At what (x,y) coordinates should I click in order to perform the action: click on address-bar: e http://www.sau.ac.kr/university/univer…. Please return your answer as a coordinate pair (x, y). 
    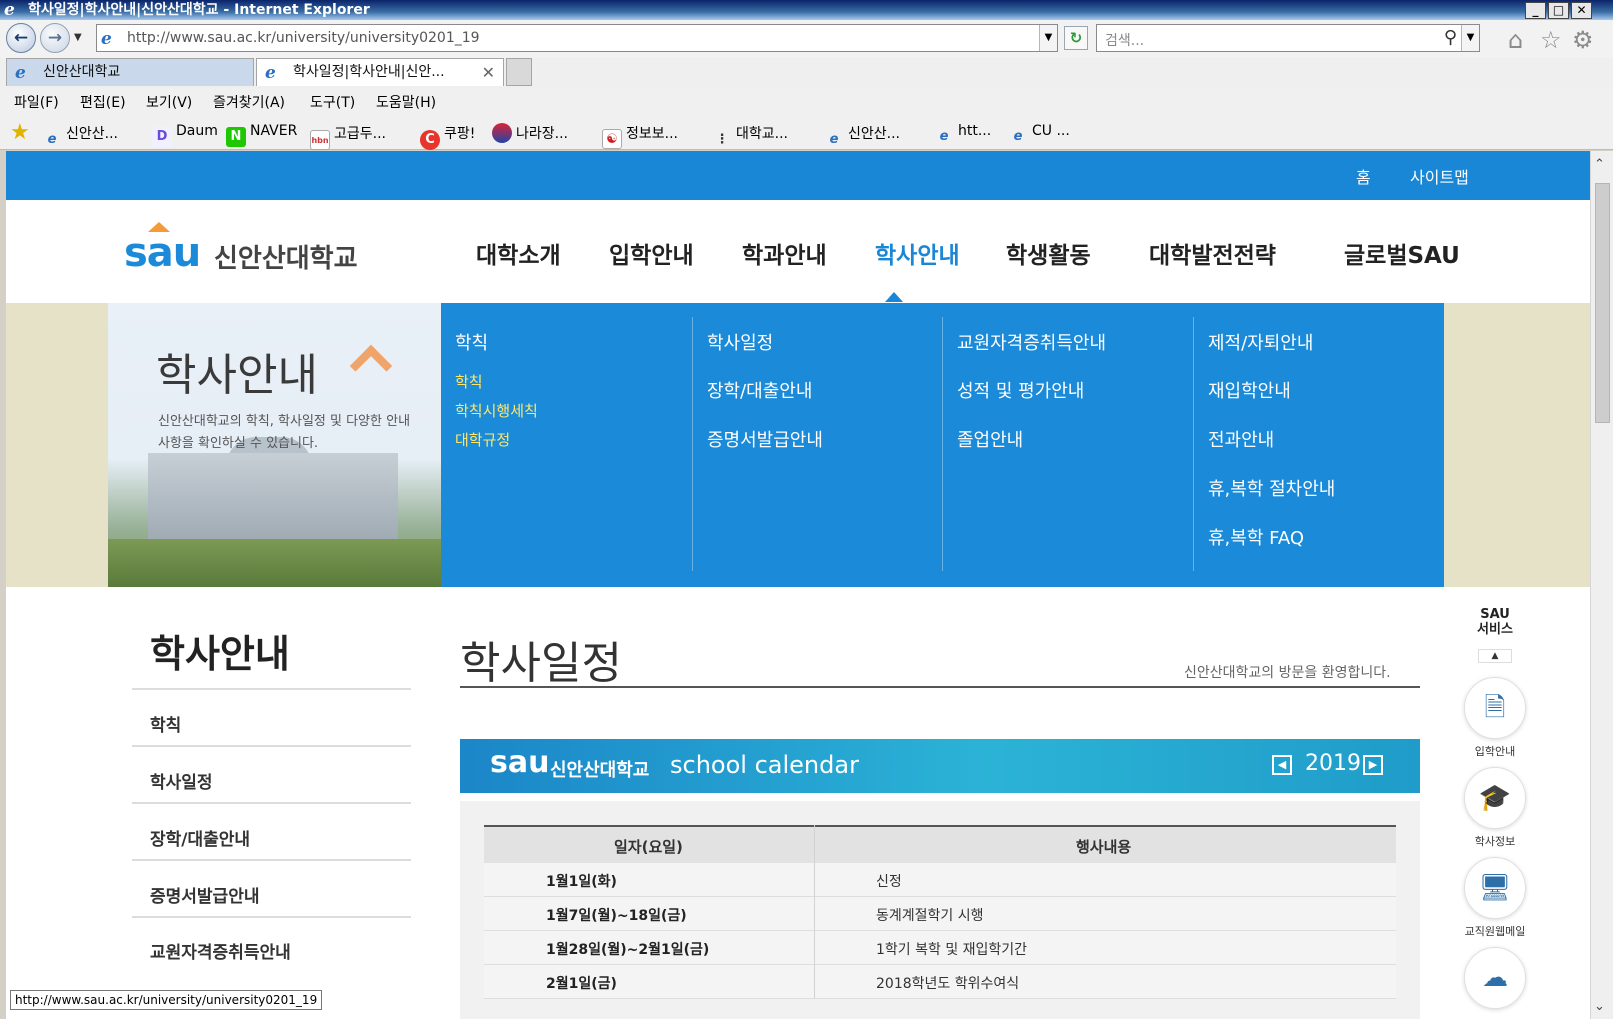
    Looking at the image, I should click on (577, 38).